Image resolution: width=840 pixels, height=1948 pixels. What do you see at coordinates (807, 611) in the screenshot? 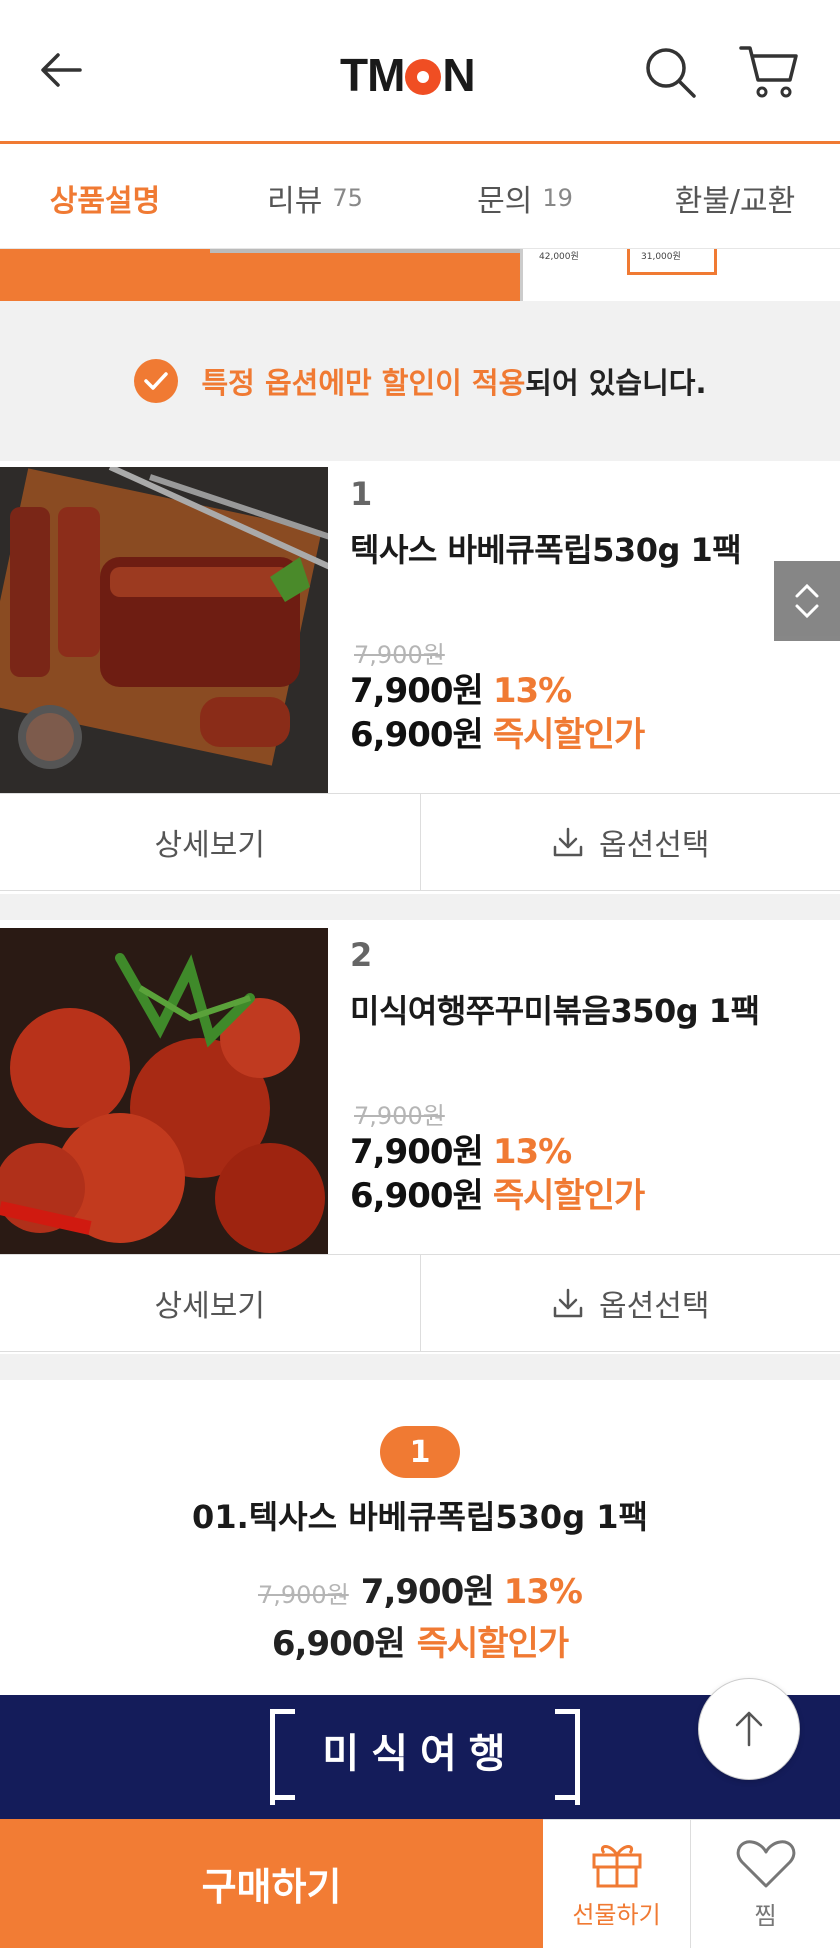
I see `chevron-down-icon` at bounding box center [807, 611].